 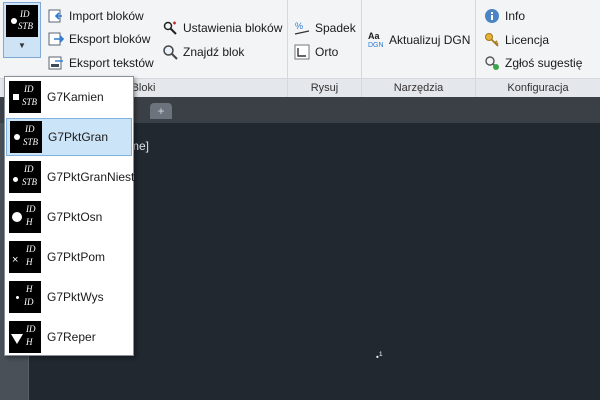 What do you see at coordinates (56, 63) in the screenshot?
I see `export-text-icon` at bounding box center [56, 63].